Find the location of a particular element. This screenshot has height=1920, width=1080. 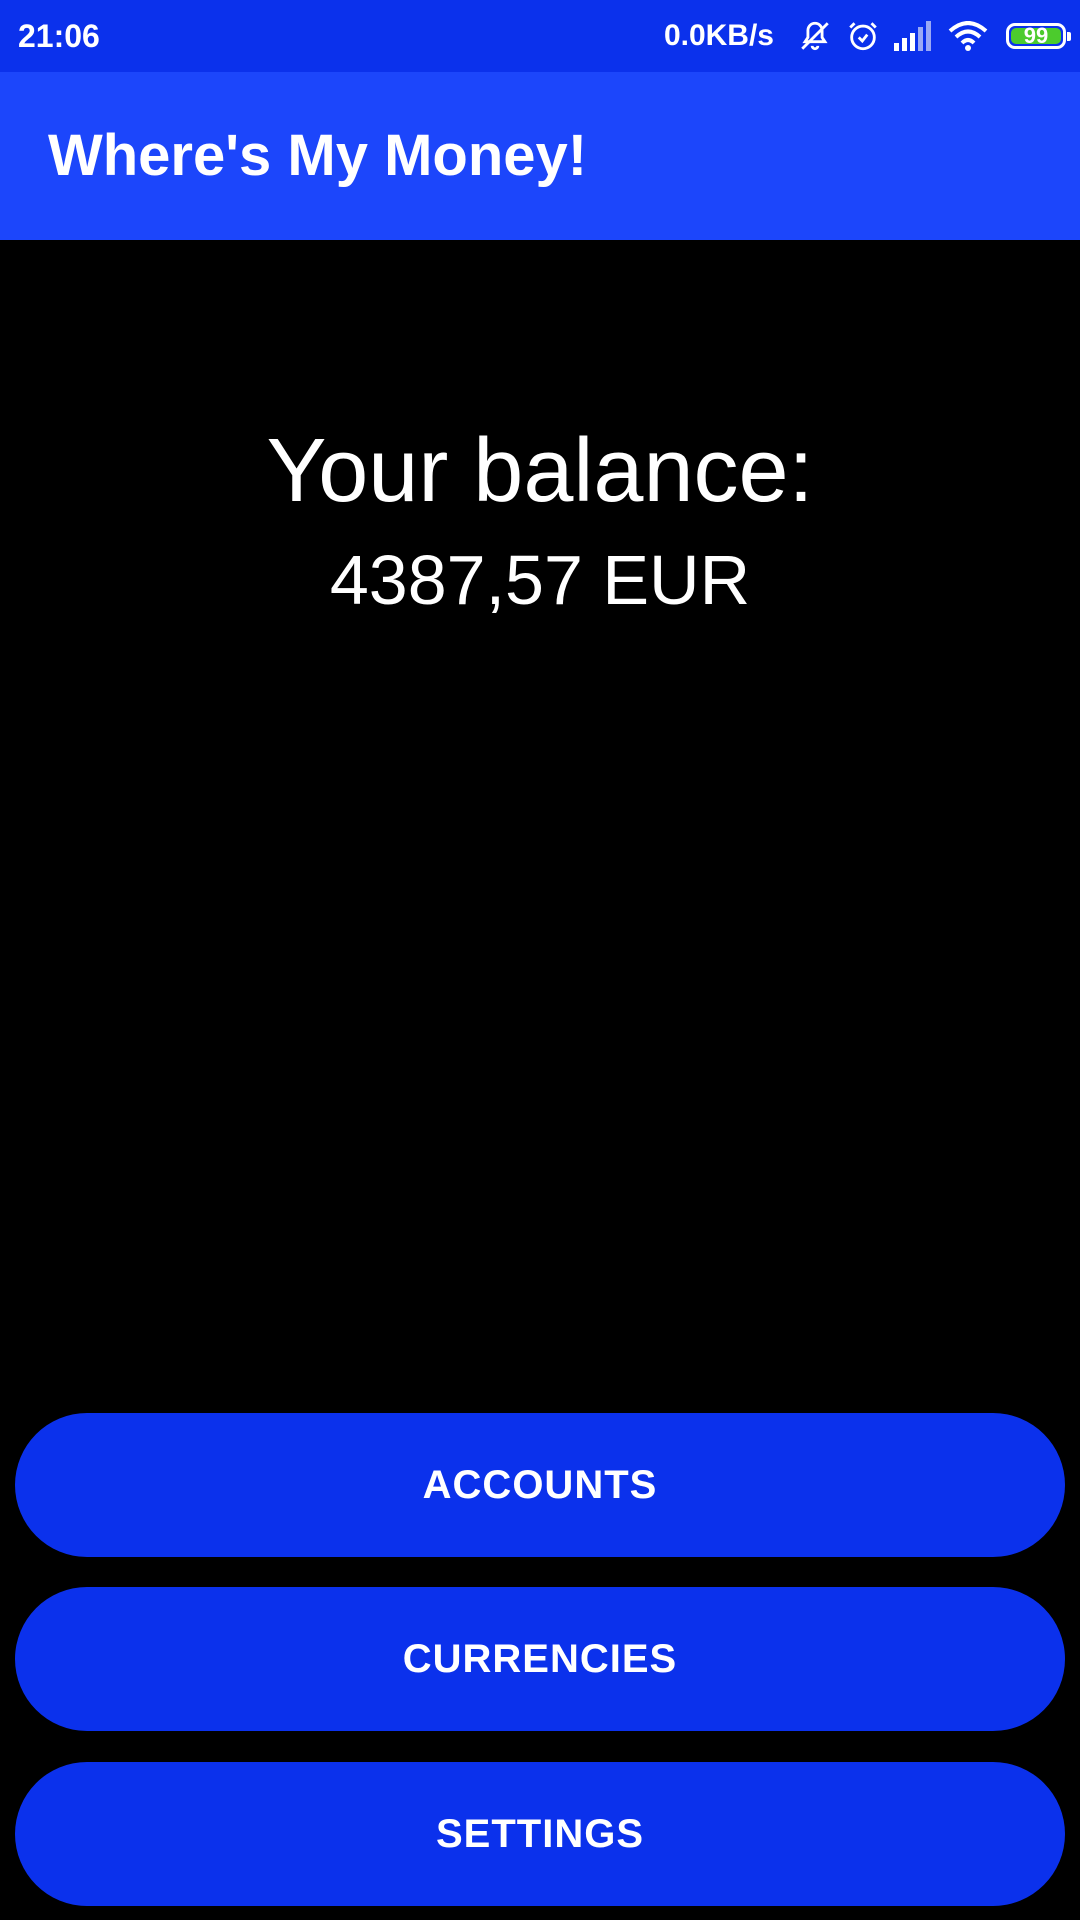

currencies-button-label: CURRENCIES is located at coordinates (540, 1658).